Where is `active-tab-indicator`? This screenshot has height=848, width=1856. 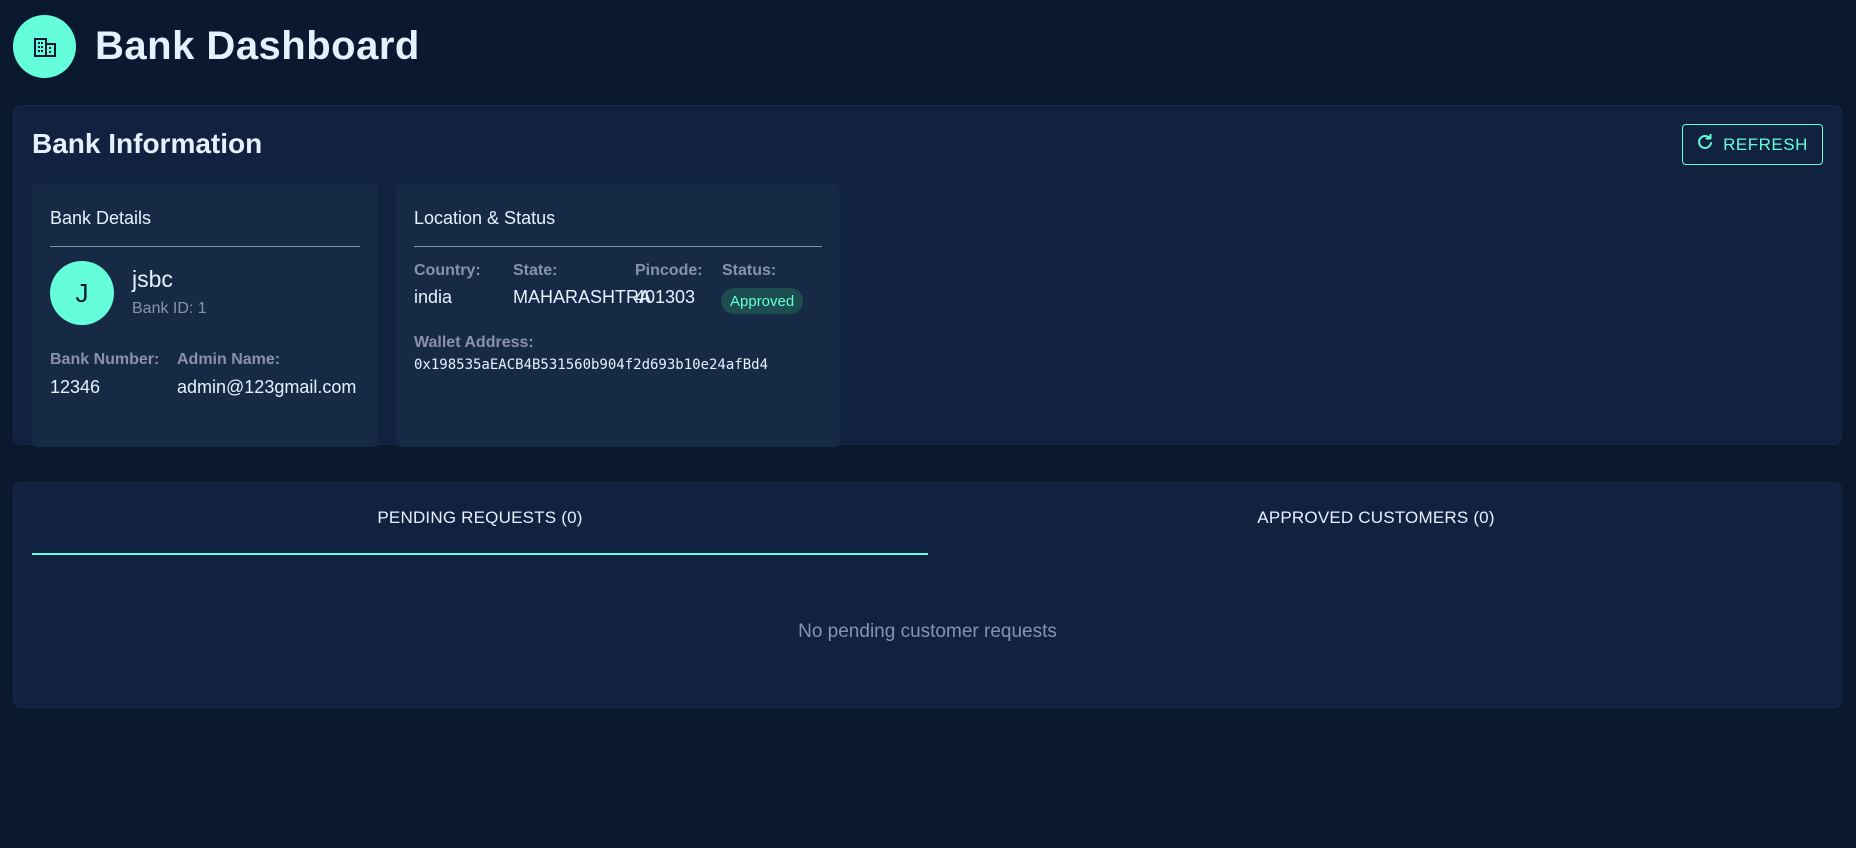
active-tab-indicator is located at coordinates (480, 554).